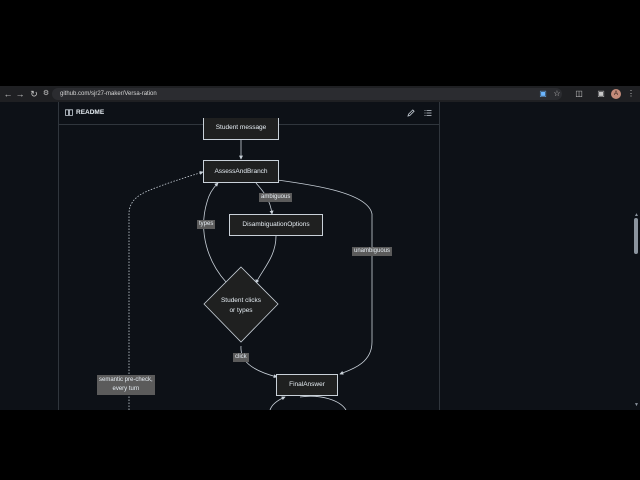  I want to click on edge-label-precheck-line1: semantic pre-check,, so click(126, 380).